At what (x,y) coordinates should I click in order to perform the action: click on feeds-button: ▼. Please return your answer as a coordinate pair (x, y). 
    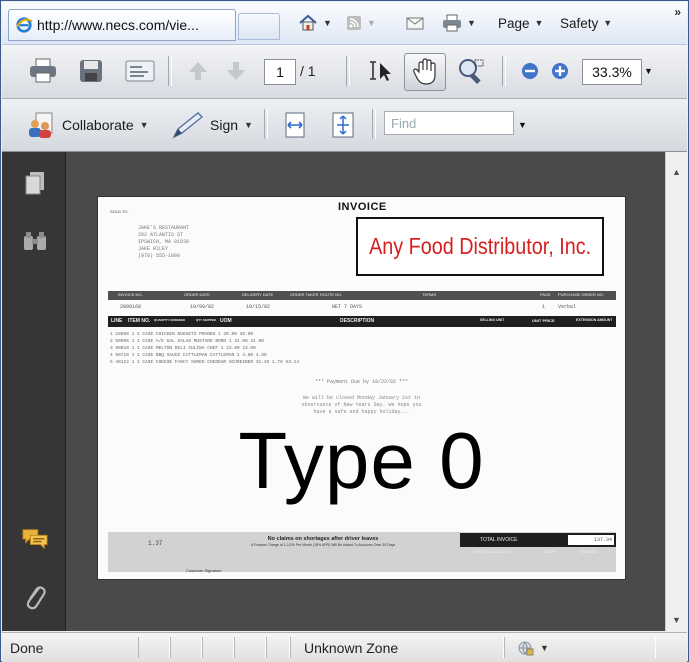
    Looking at the image, I should click on (361, 23).